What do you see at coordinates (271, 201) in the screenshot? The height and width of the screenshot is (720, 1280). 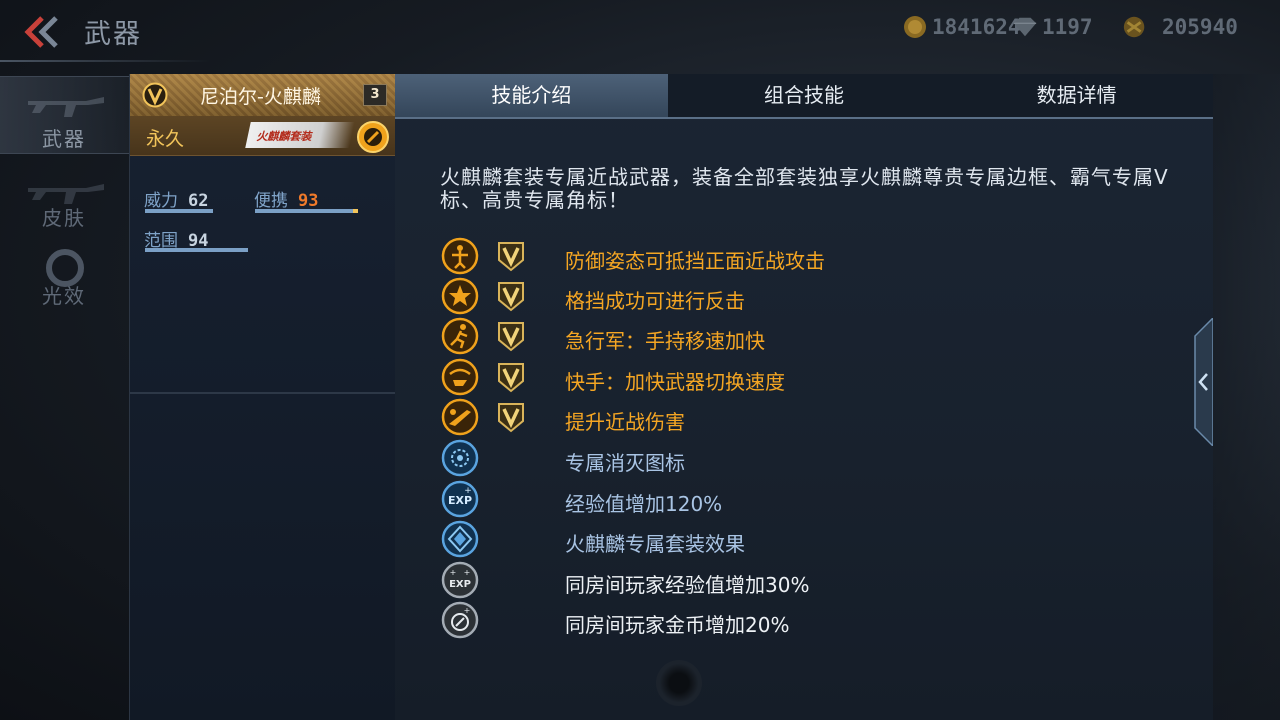 I see `stat-label: 便携` at bounding box center [271, 201].